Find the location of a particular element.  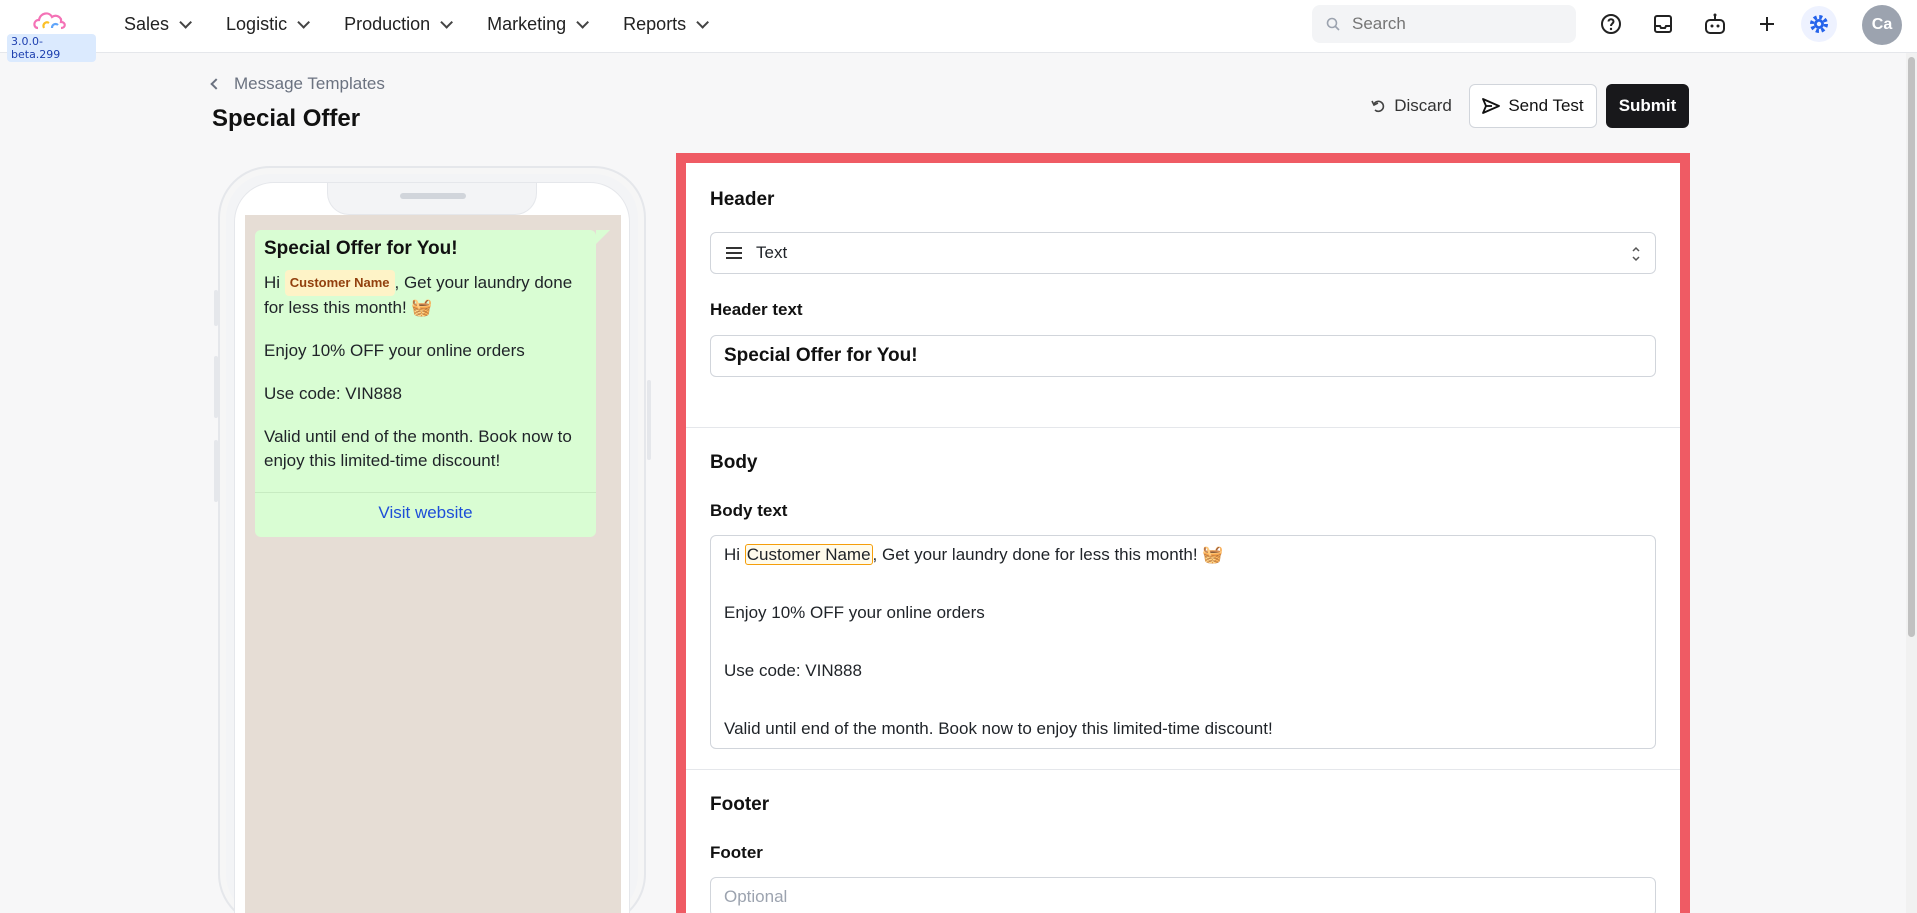

nav-marketing: Marketing is located at coordinates (538, 24).